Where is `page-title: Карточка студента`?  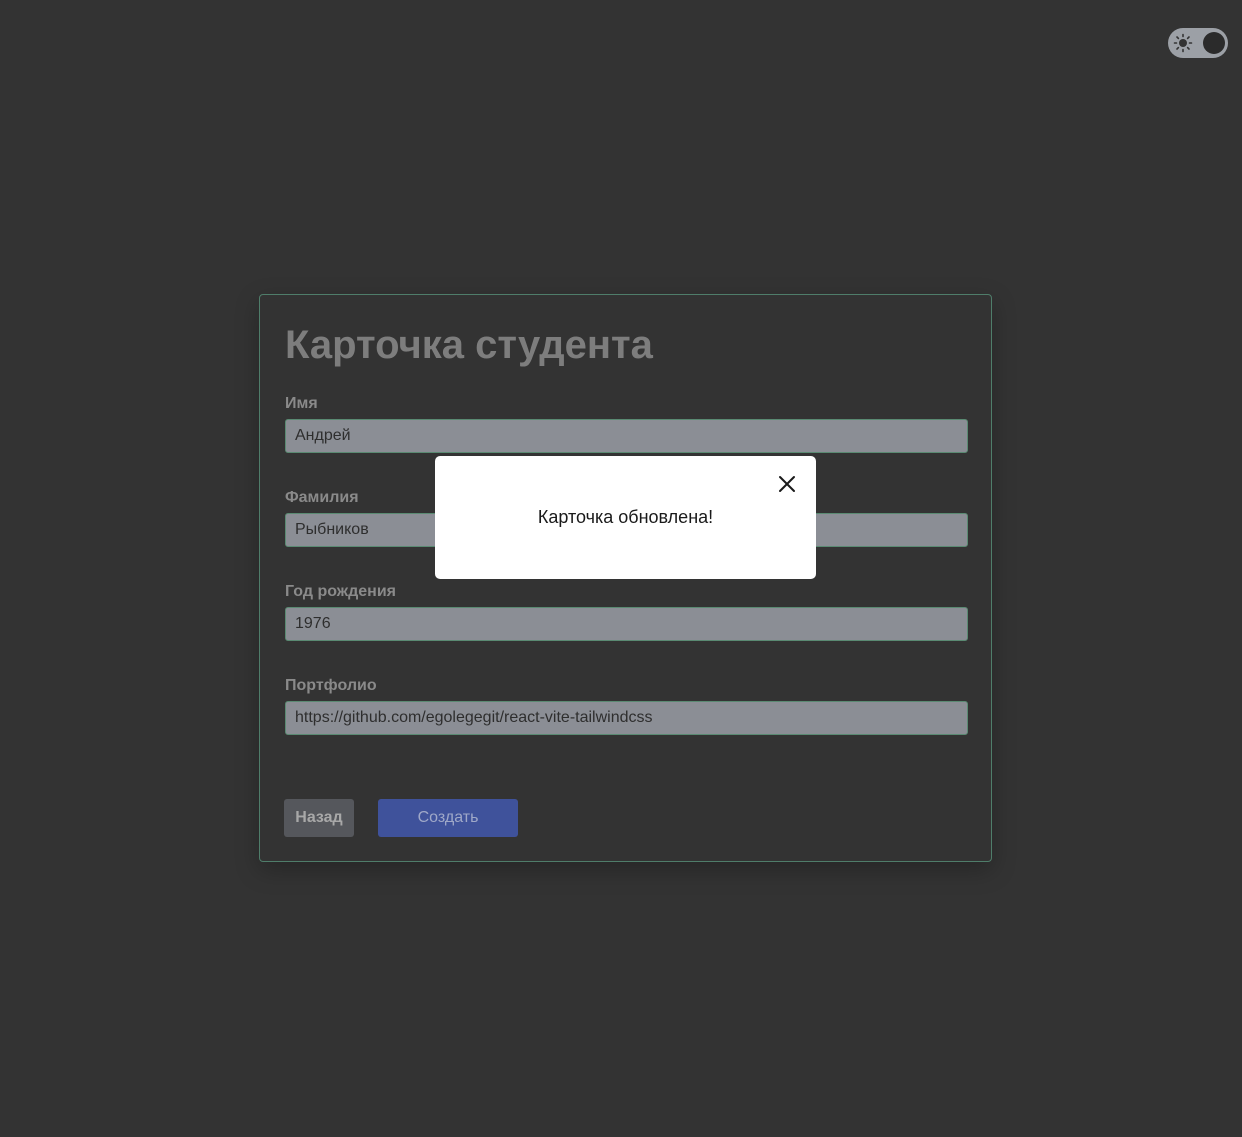 page-title: Карточка студента is located at coordinates (469, 345).